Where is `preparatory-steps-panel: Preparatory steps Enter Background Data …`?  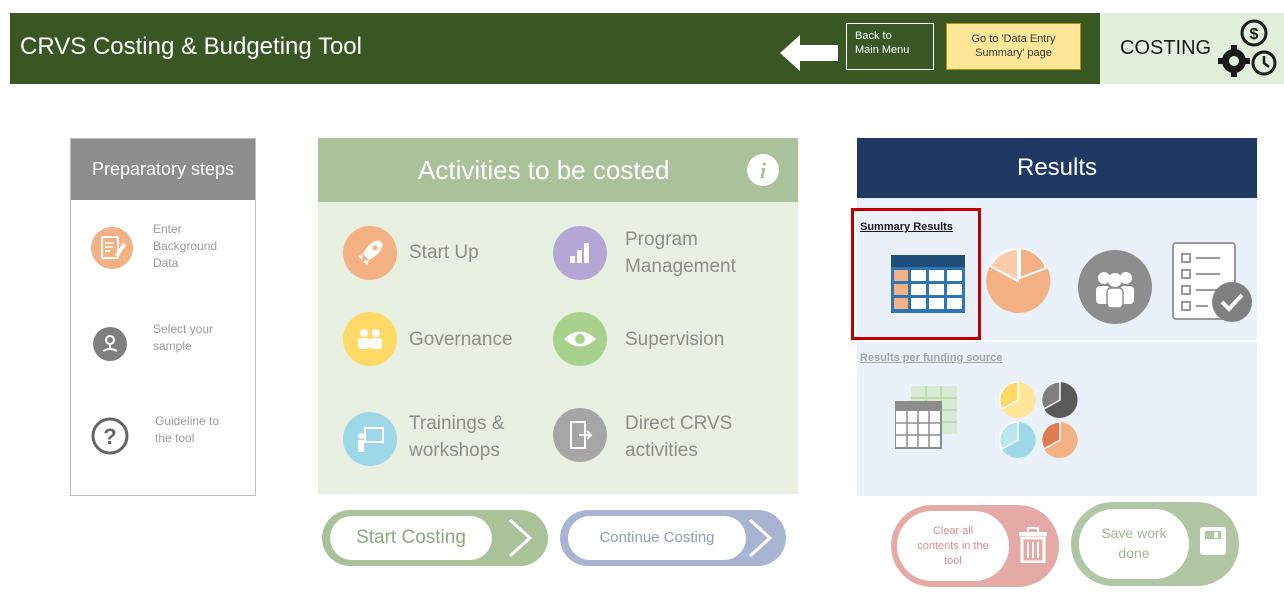
preparatory-steps-panel: Preparatory steps Enter Background Data … is located at coordinates (163, 317).